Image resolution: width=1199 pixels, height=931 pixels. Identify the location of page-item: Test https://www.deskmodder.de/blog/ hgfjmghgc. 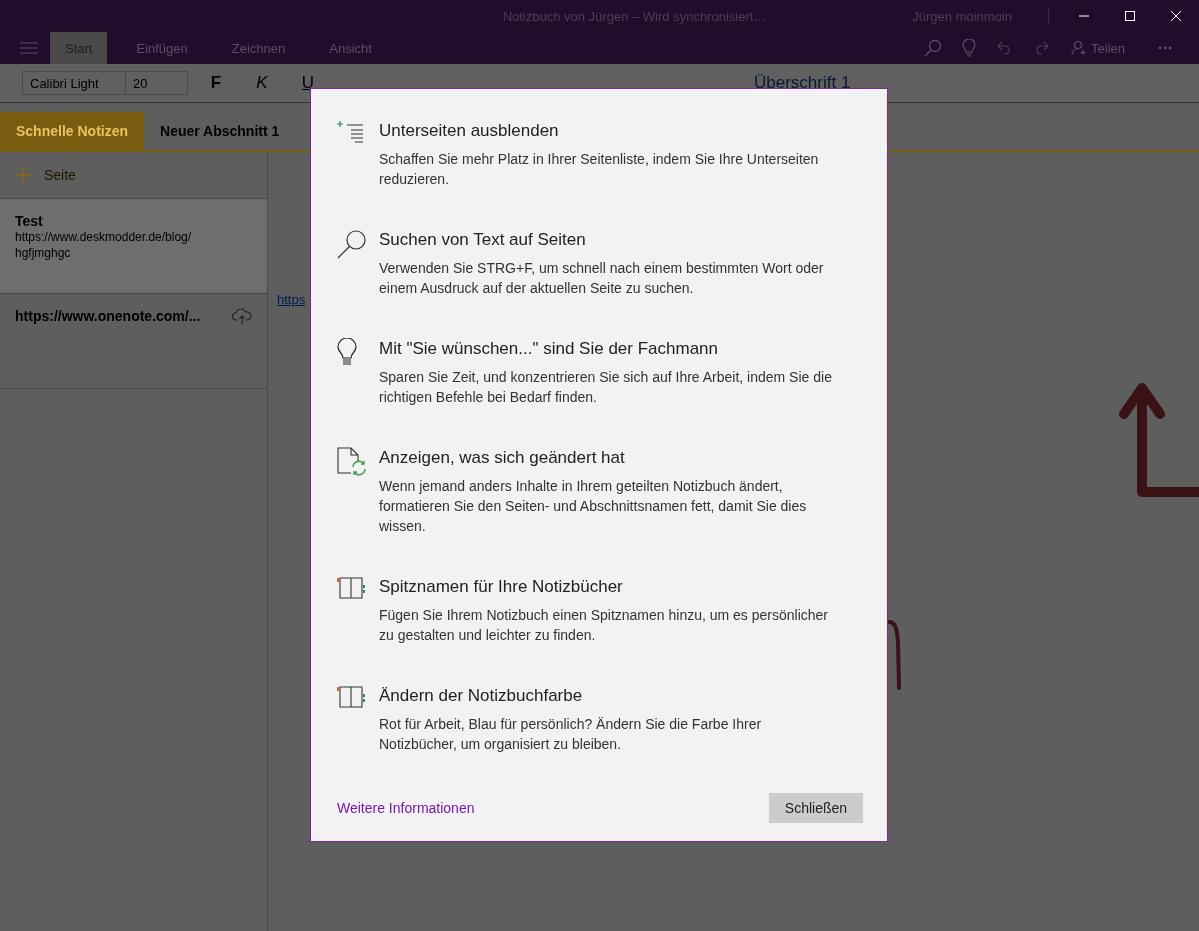
(133, 246).